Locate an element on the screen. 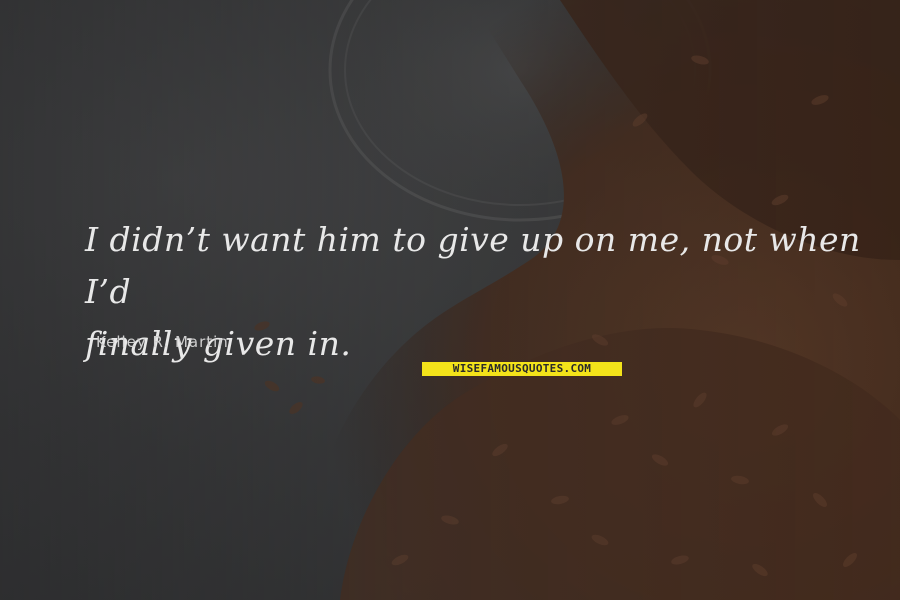 This screenshot has height=600, width=900. watermark-logo: WISEFAMOUSQUOTES.COM is located at coordinates (522, 369).